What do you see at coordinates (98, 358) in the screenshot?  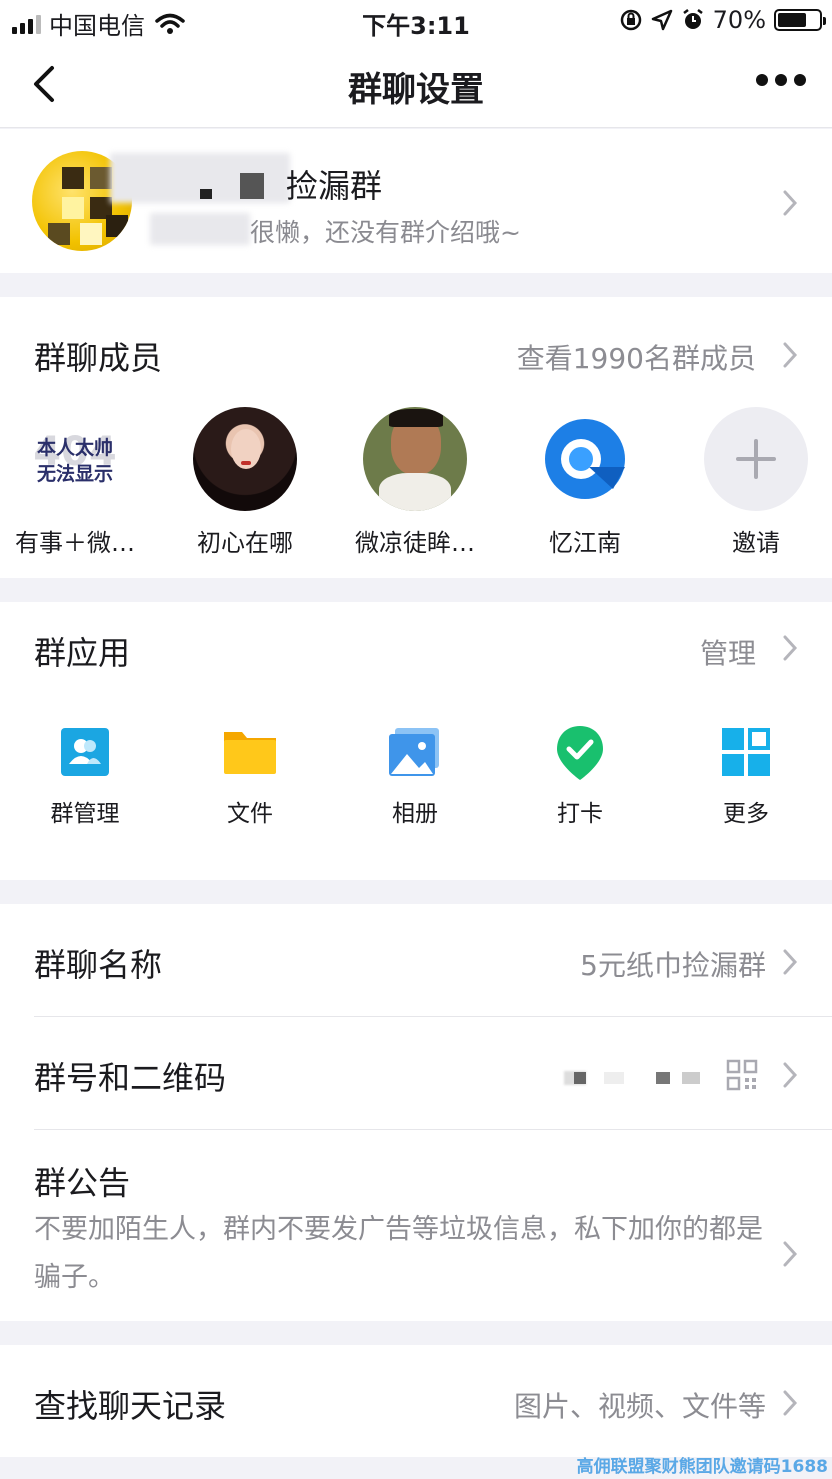 I see `members-title: 群聊成员` at bounding box center [98, 358].